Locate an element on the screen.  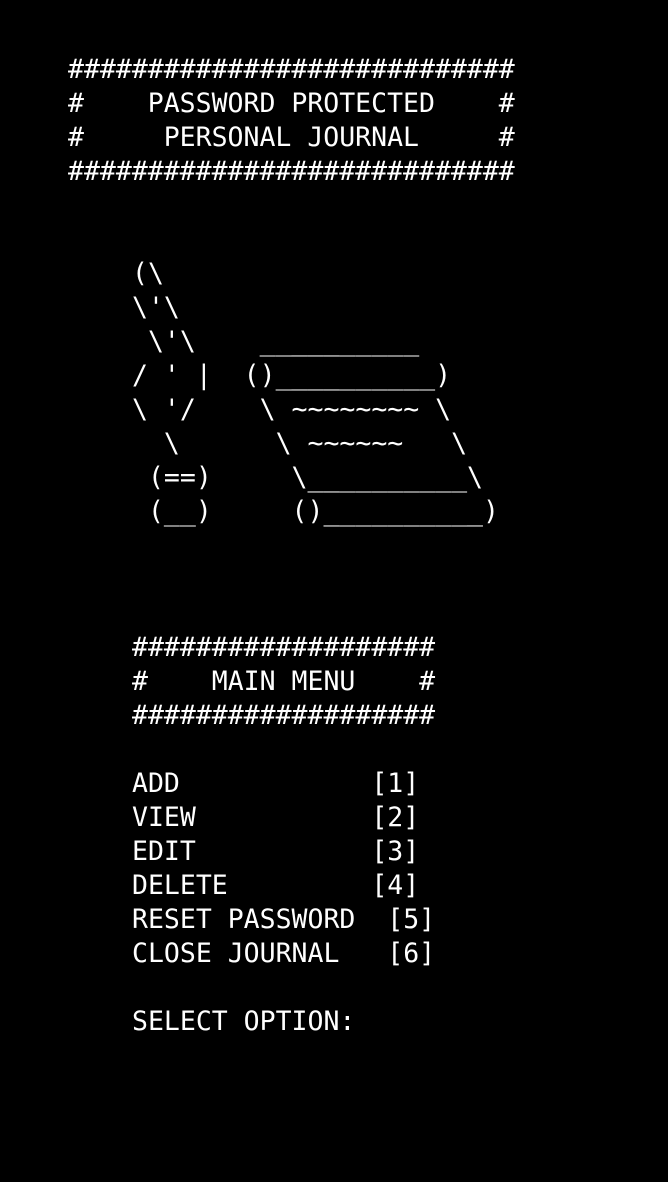
art-line: (==) \__________\ is located at coordinates (307, 477).